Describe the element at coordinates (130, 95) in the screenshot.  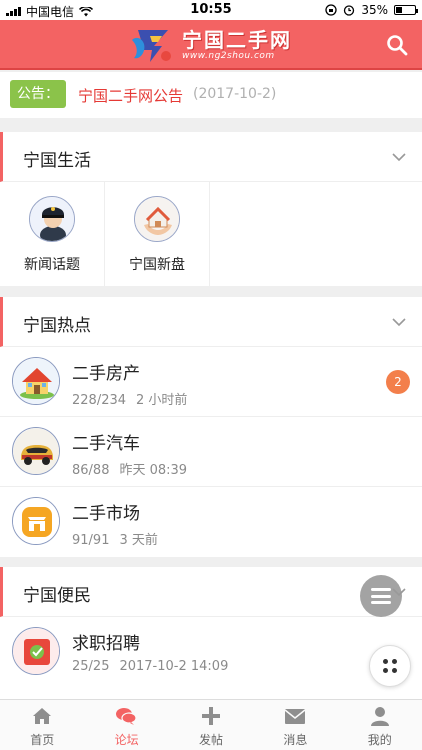
I see `notice-title: 宁国二手网公告` at that location.